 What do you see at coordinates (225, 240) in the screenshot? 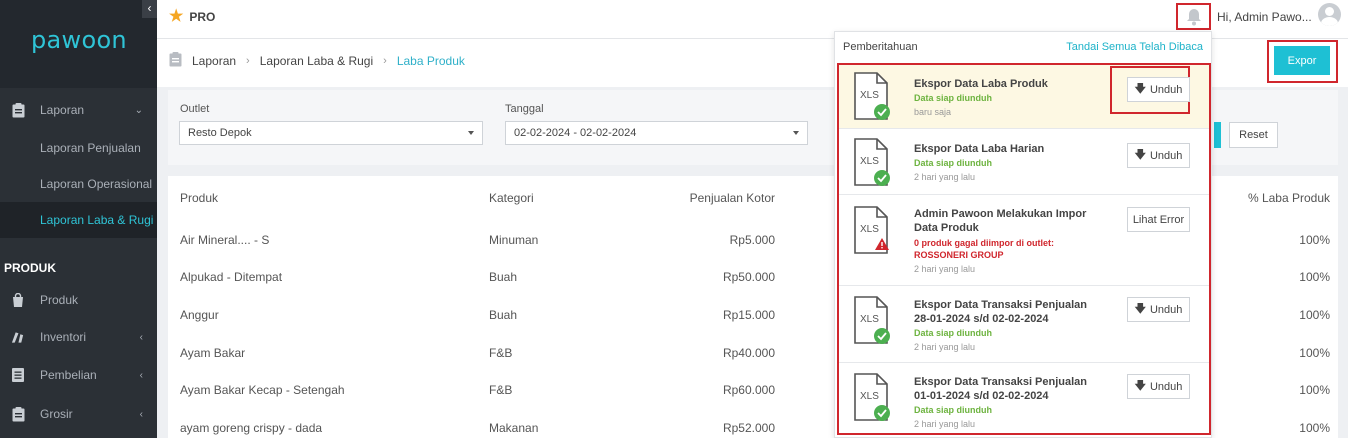
I see `cell-produk: Air Mineral.... - S` at bounding box center [225, 240].